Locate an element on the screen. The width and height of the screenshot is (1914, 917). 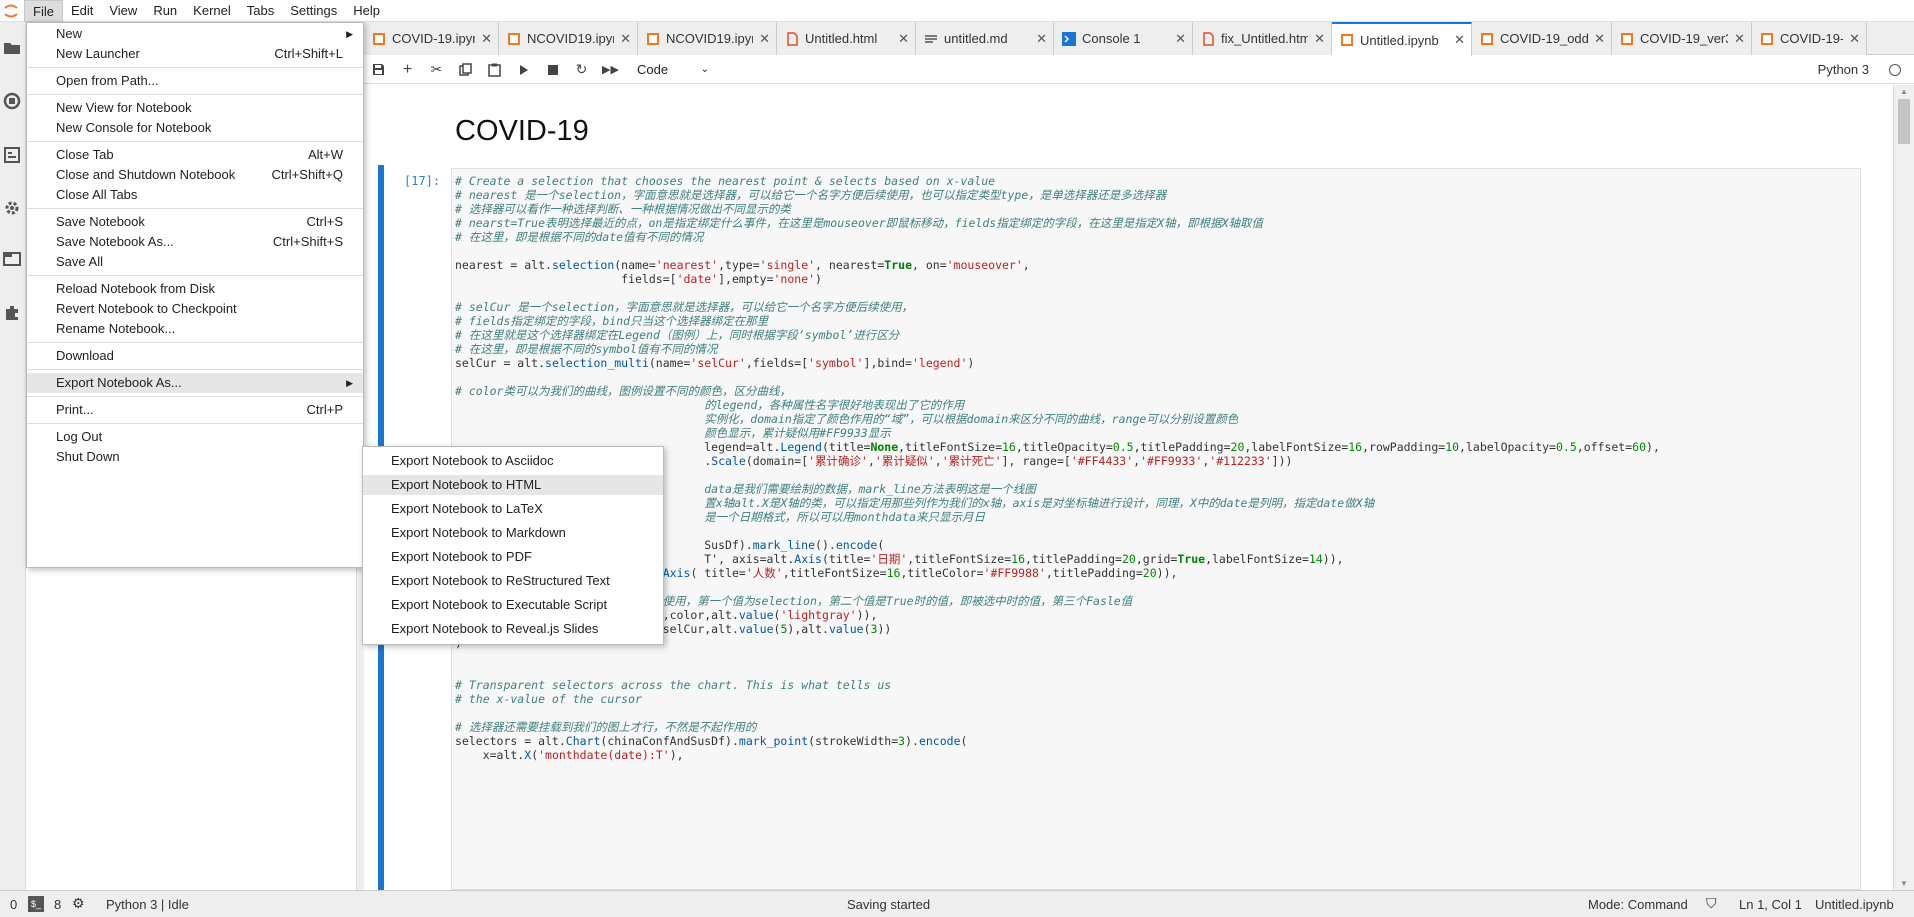
menu-help: Help is located at coordinates (366, 11).